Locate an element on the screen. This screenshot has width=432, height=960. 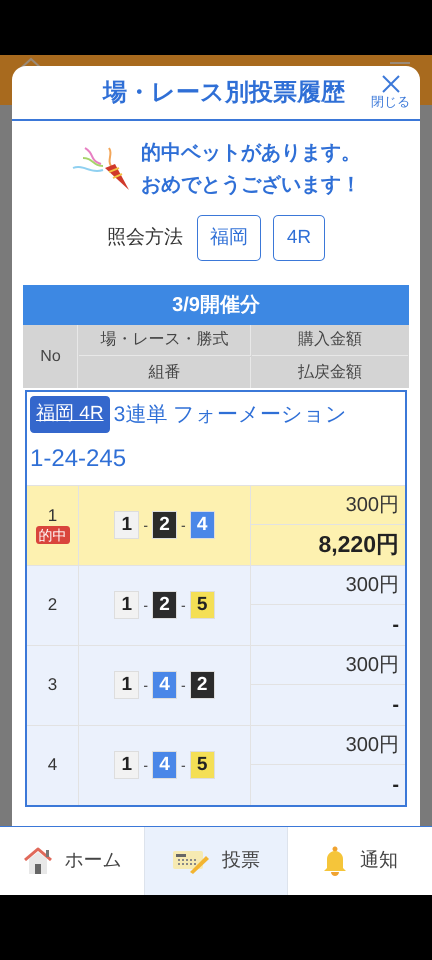
column-header: 組番 is located at coordinates (165, 372).